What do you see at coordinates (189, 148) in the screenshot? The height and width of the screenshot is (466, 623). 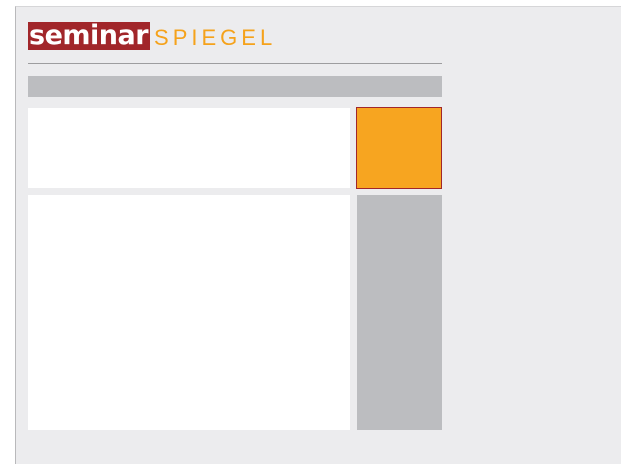 I see `teaser-box` at bounding box center [189, 148].